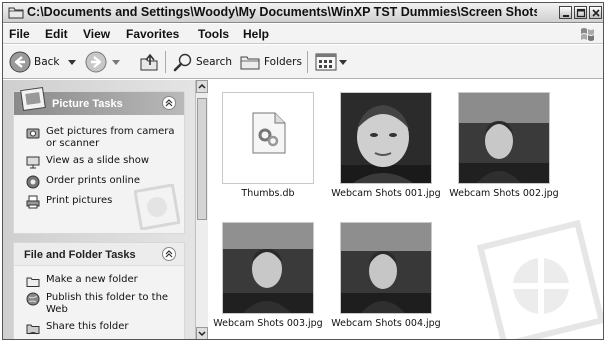 This screenshot has height=342, width=606. I want to click on file-folder-tasks-header: File and Folder Tasks, so click(99, 254).